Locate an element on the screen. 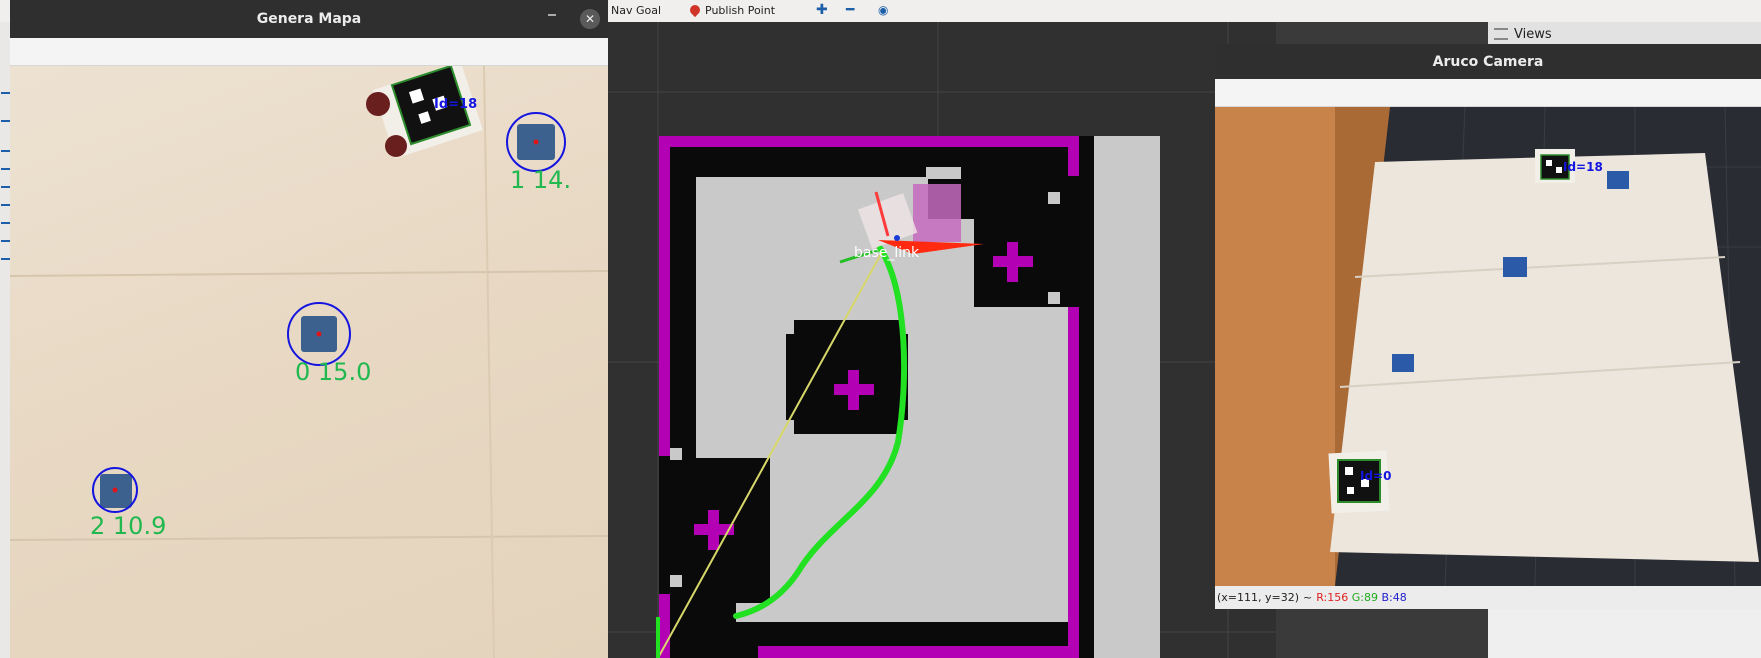 The image size is (1761, 658). aruco-camera-titlebar: Aruco Camera is located at coordinates (1488, 61).